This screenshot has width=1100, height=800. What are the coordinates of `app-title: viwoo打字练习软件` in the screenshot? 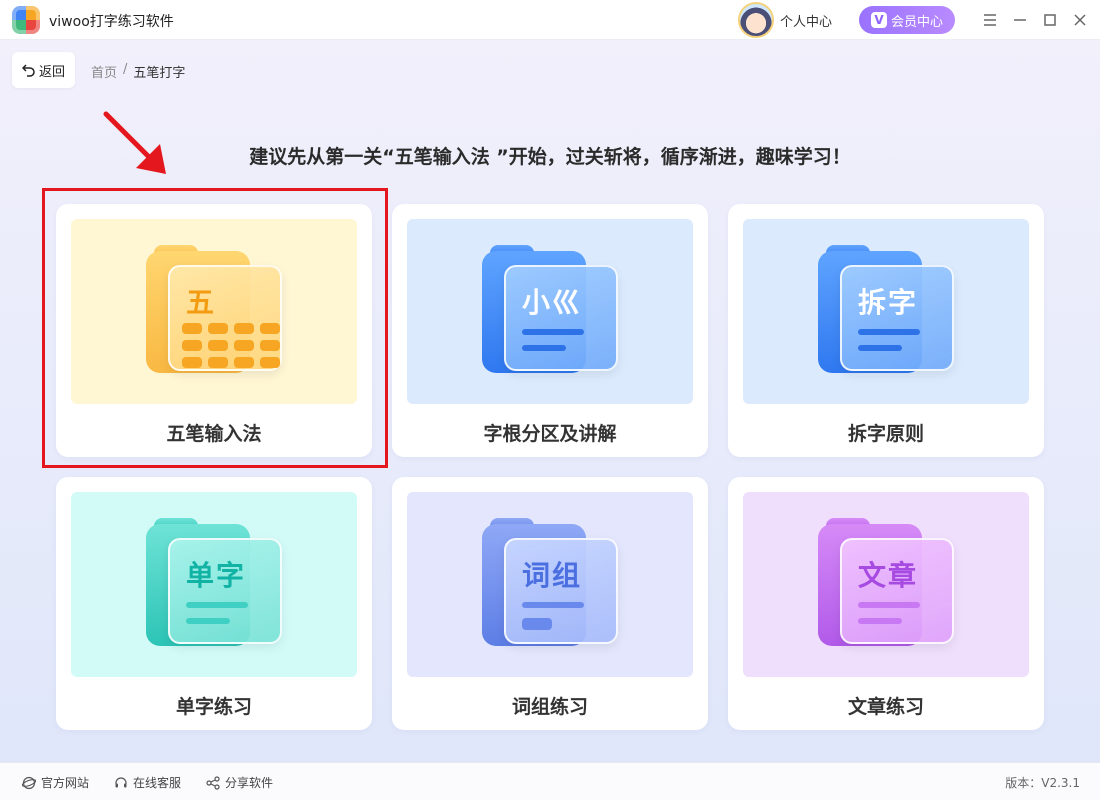 It's located at (111, 22).